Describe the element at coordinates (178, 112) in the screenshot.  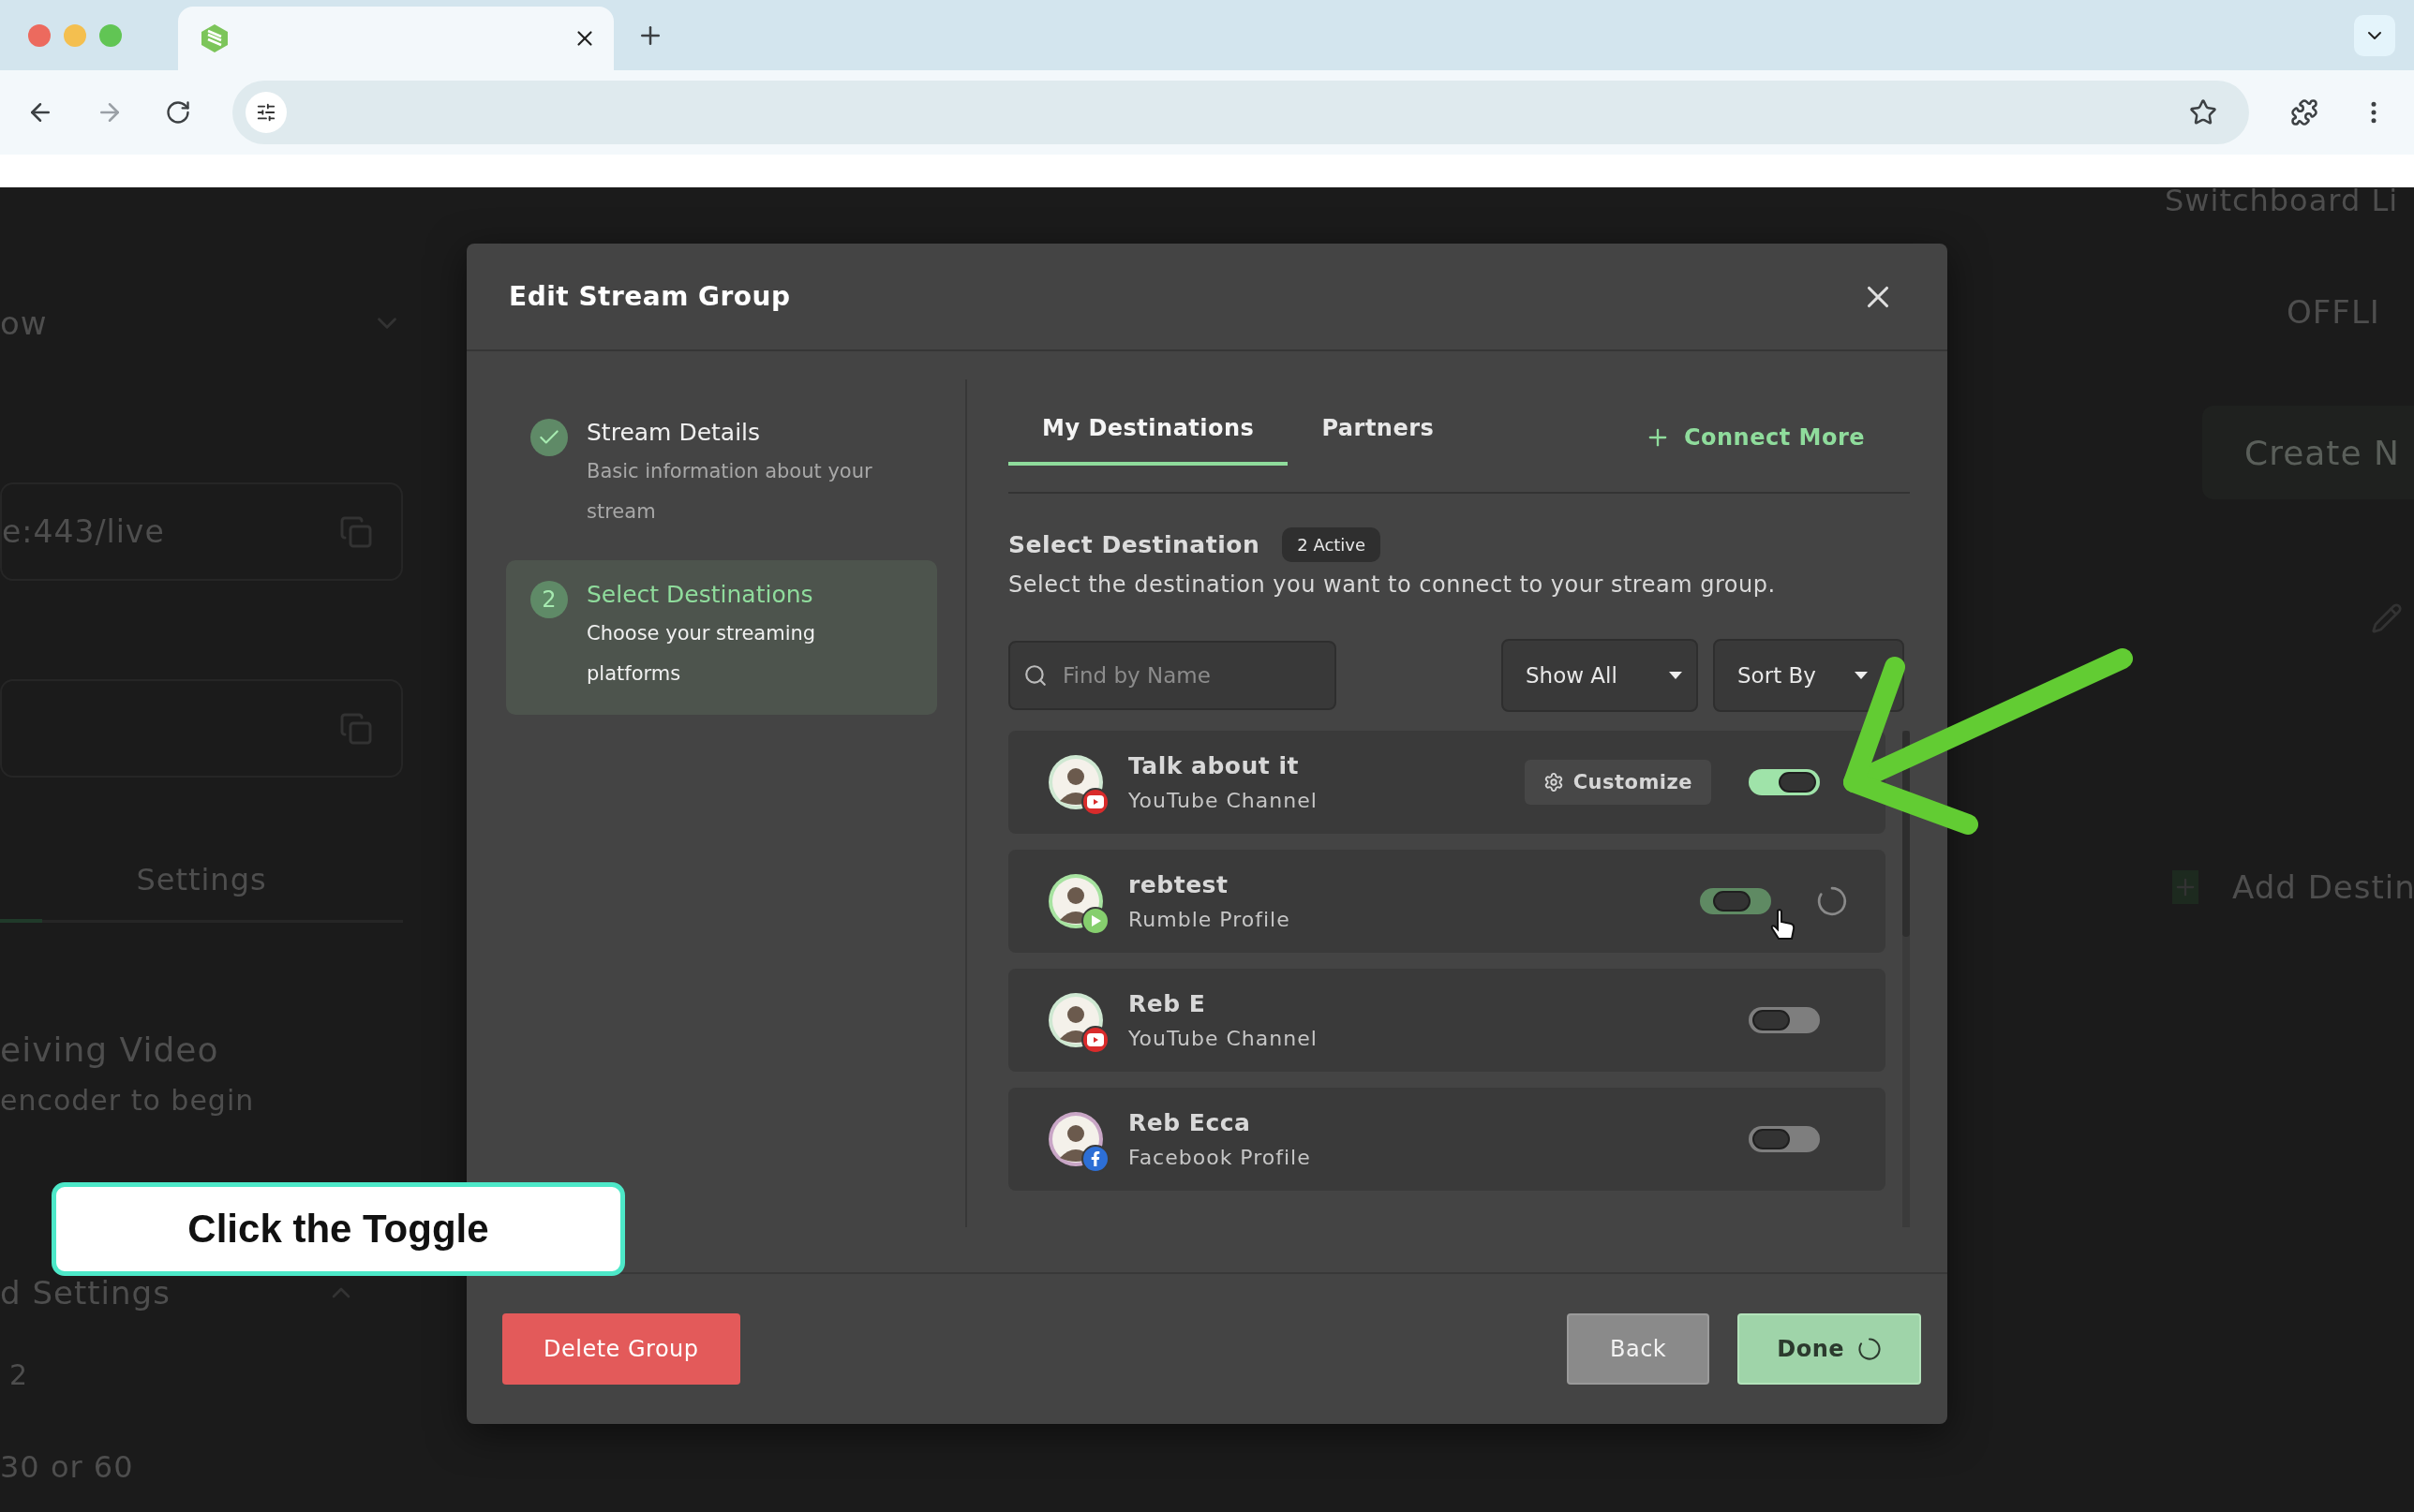
I see `reload-icon` at that location.